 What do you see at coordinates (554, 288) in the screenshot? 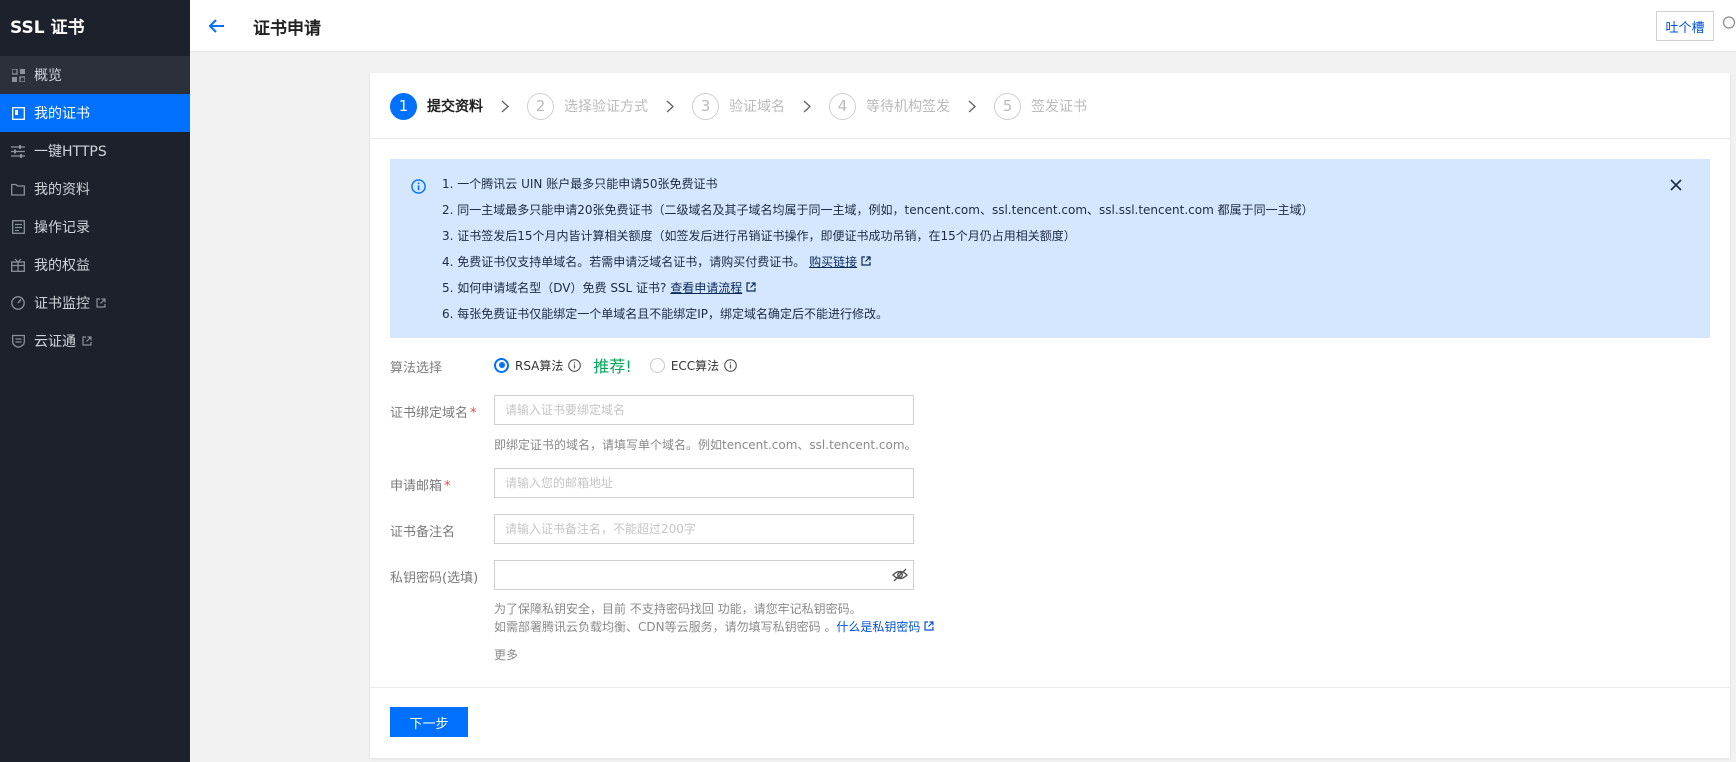
I see `notice-text: 5. 如何申请域名型（DV）免费 SSL 证书?` at bounding box center [554, 288].